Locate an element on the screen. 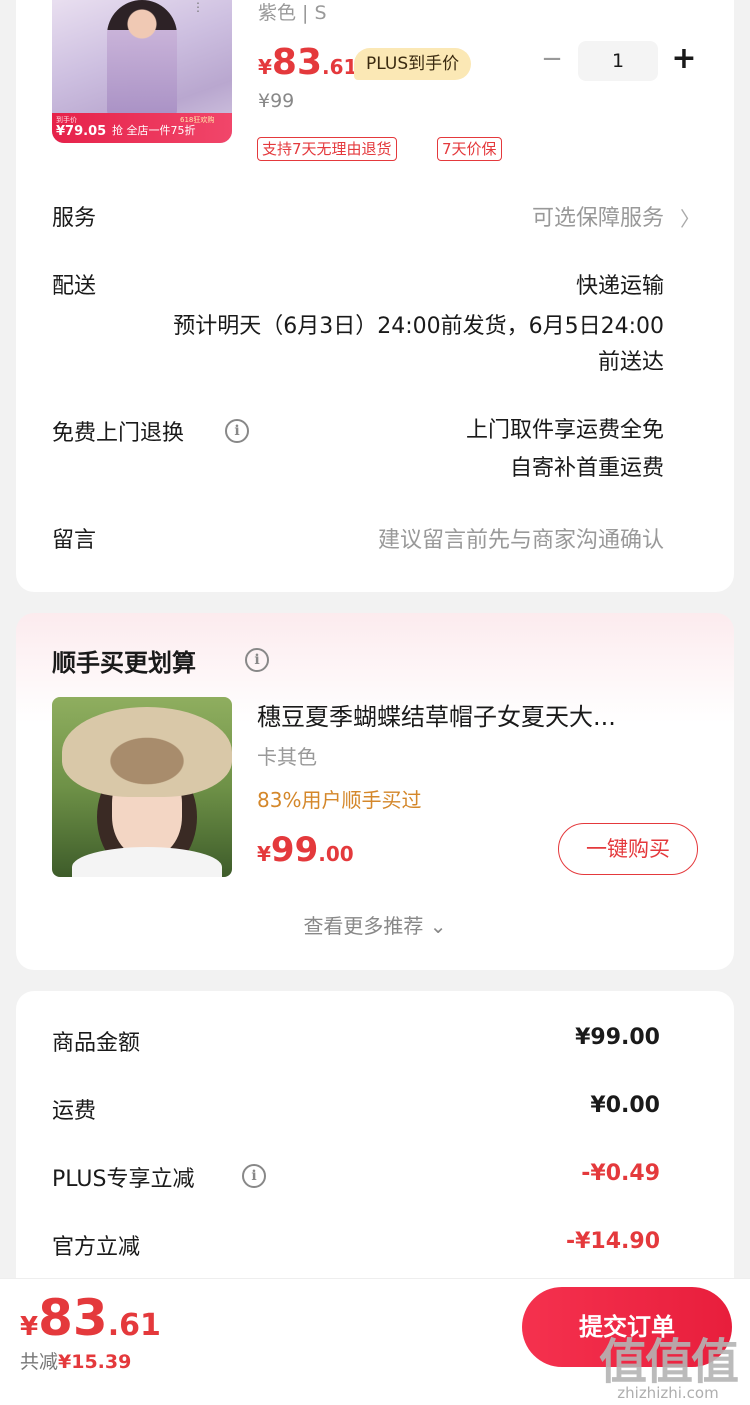 Image resolution: width=750 pixels, height=1405 pixels. original-price: ¥99 is located at coordinates (276, 101).